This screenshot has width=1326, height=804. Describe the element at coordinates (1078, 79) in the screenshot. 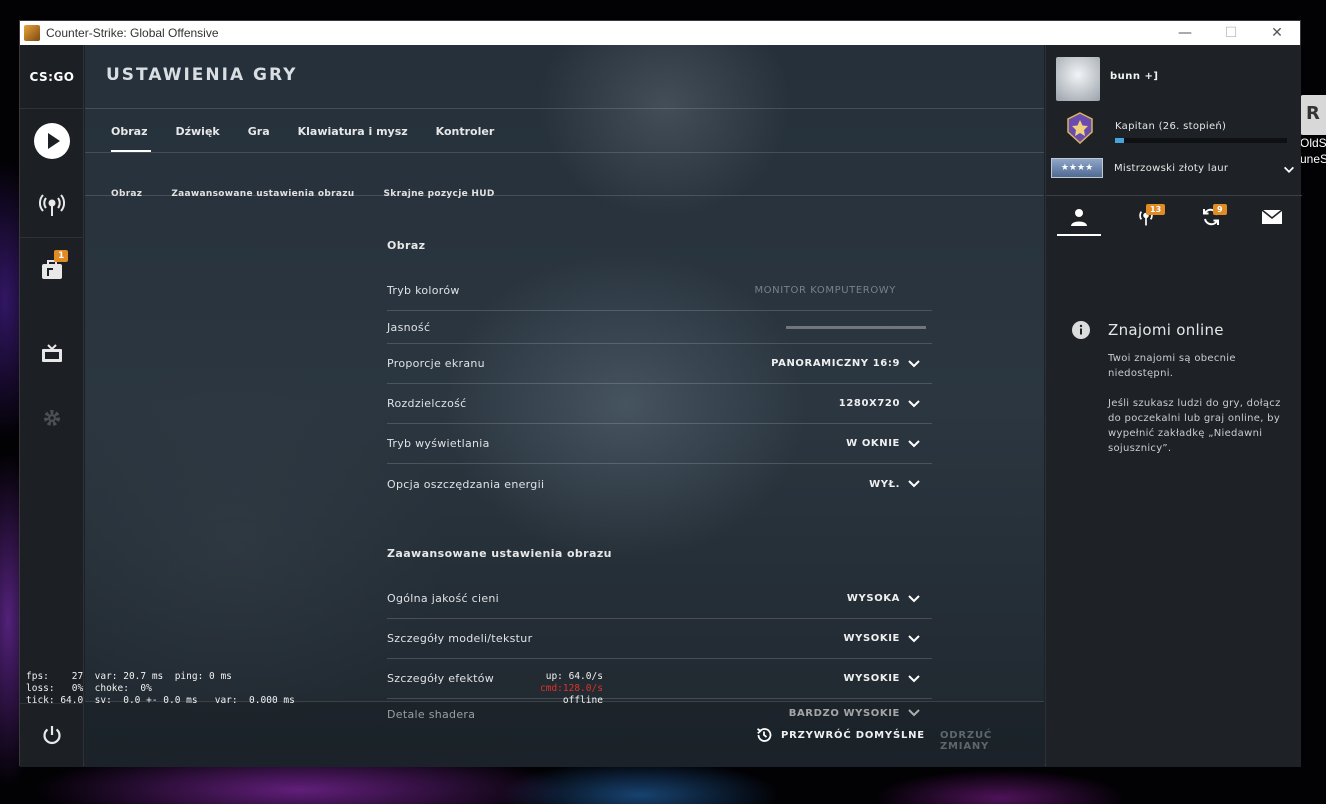

I see `avatar` at that location.